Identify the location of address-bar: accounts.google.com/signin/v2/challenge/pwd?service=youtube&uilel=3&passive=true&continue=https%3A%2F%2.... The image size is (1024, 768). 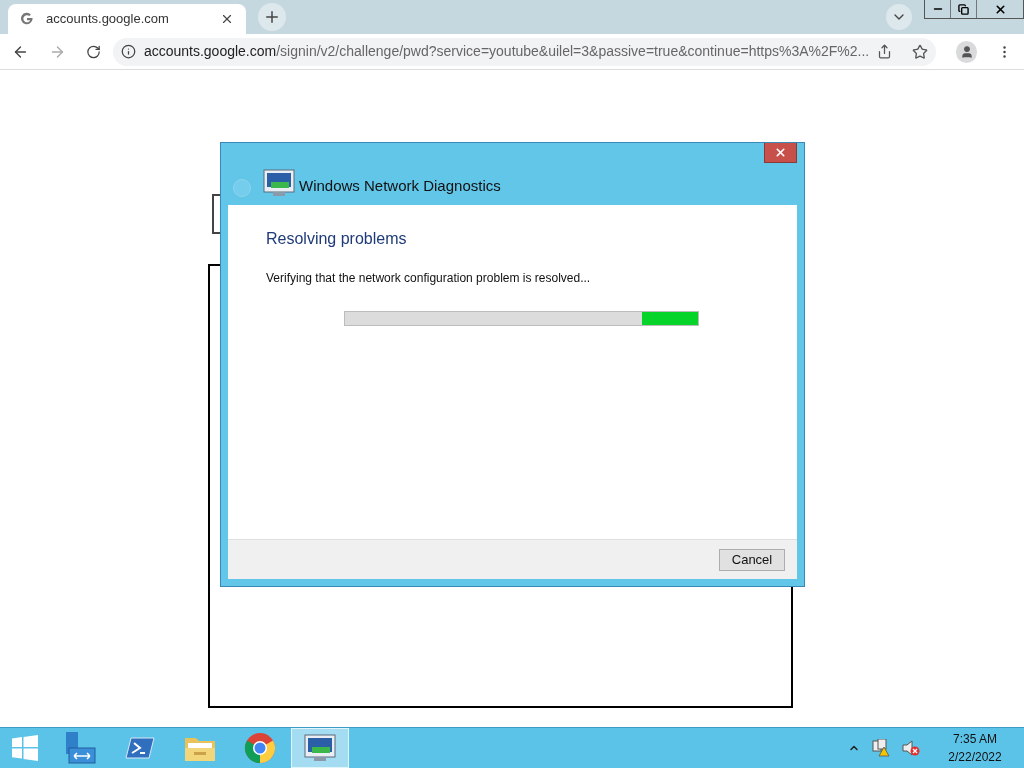
(524, 51).